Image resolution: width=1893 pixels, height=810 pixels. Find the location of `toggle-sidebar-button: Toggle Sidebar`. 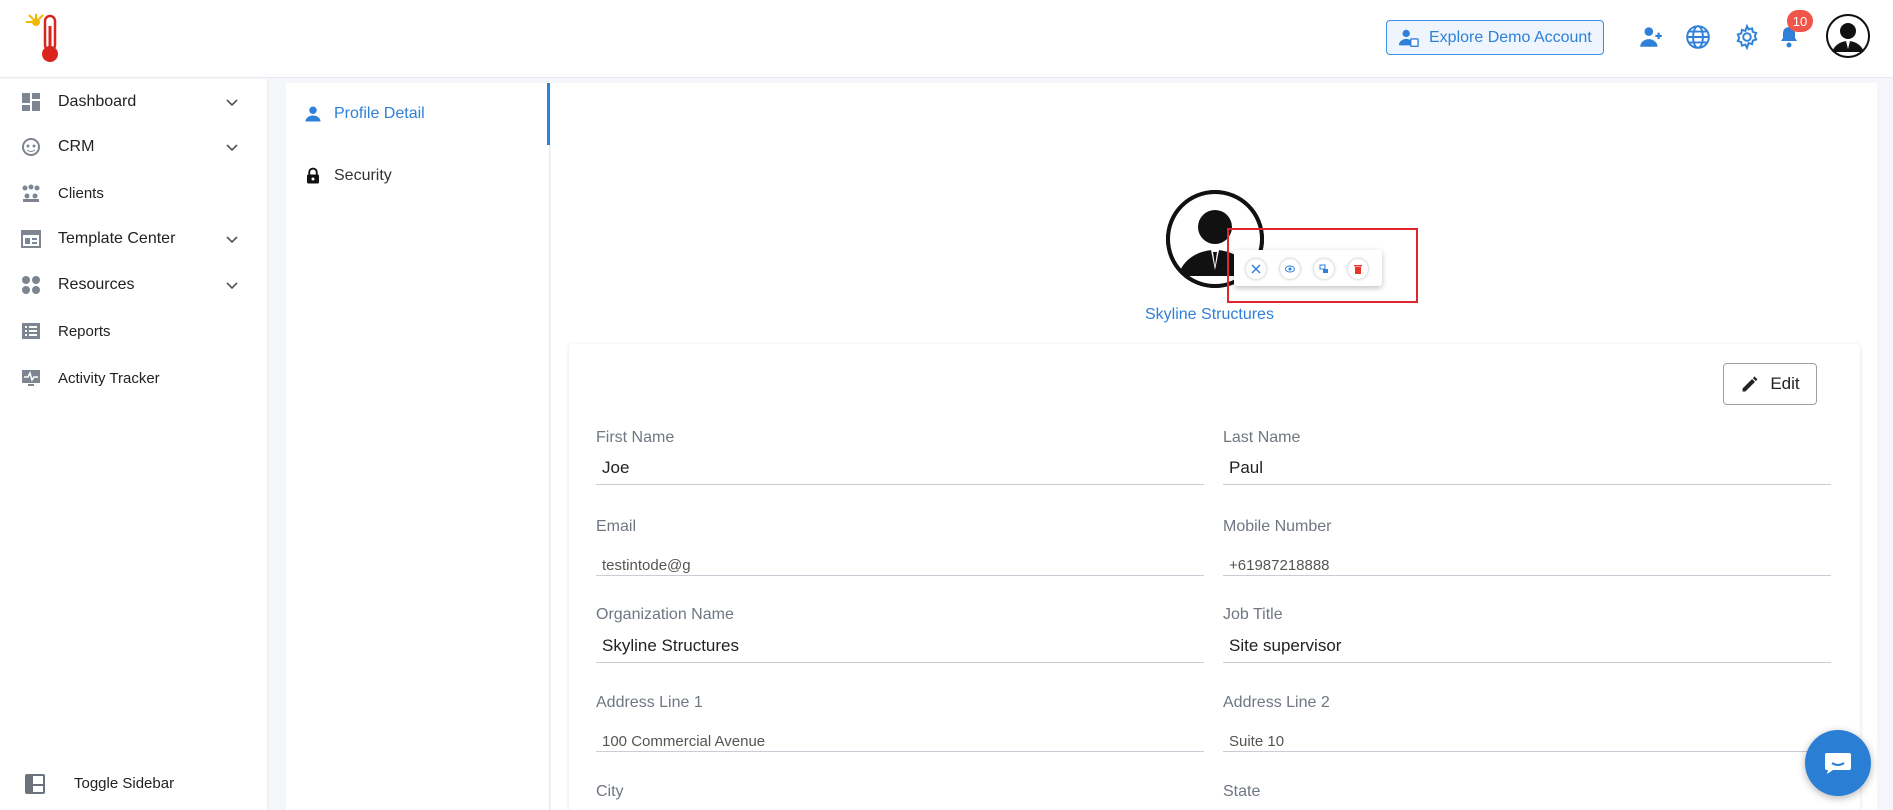

toggle-sidebar-button: Toggle Sidebar is located at coordinates (134, 784).